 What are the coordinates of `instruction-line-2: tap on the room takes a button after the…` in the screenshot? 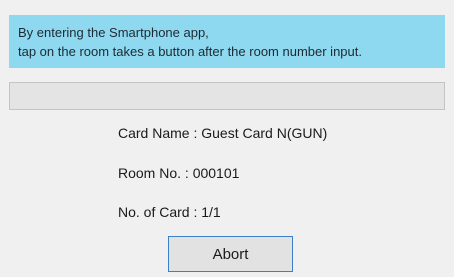 It's located at (190, 51).